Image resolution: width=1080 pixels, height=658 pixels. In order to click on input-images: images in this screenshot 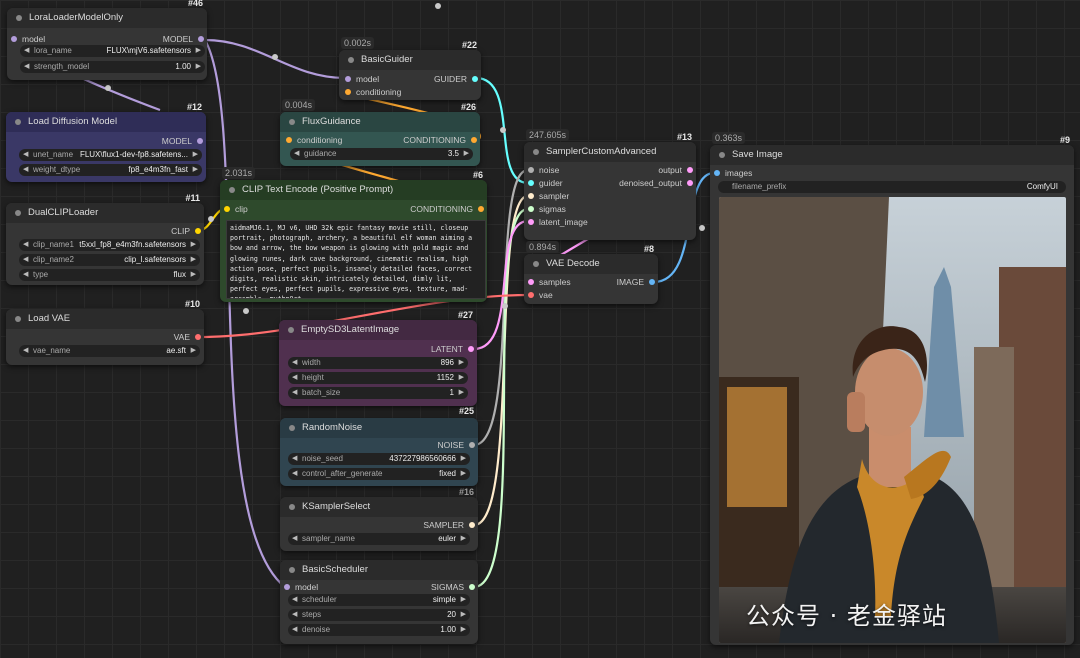, I will do `click(732, 173)`.